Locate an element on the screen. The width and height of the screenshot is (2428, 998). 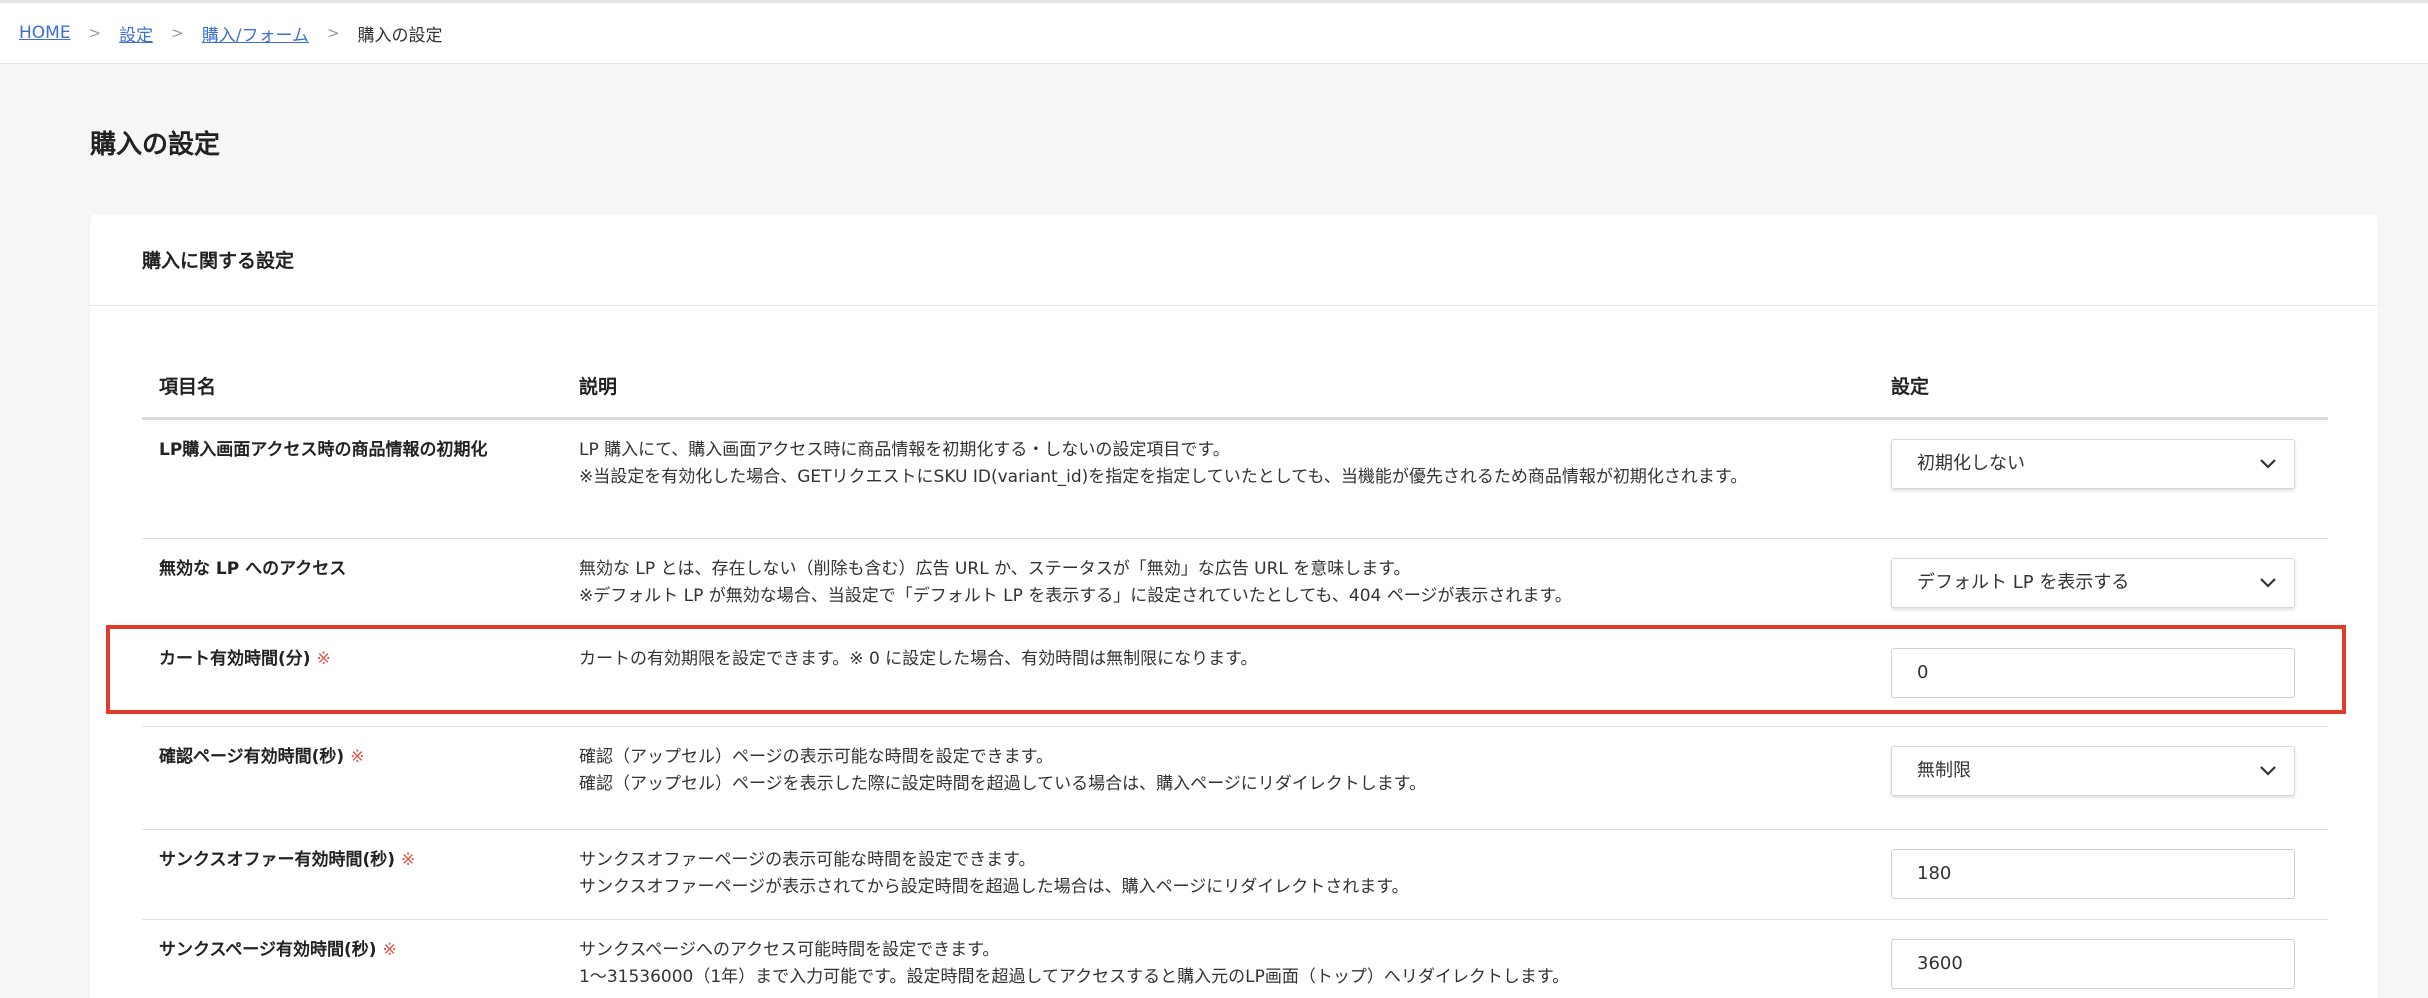
breadcrumb-current: 購入の設定 is located at coordinates (400, 35).